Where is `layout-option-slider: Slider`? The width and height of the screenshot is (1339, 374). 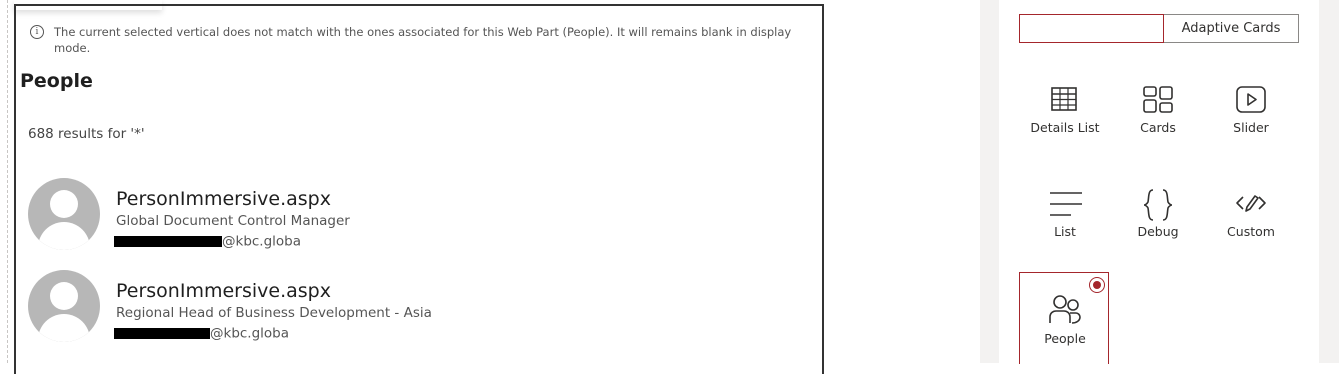 layout-option-slider: Slider is located at coordinates (1251, 113).